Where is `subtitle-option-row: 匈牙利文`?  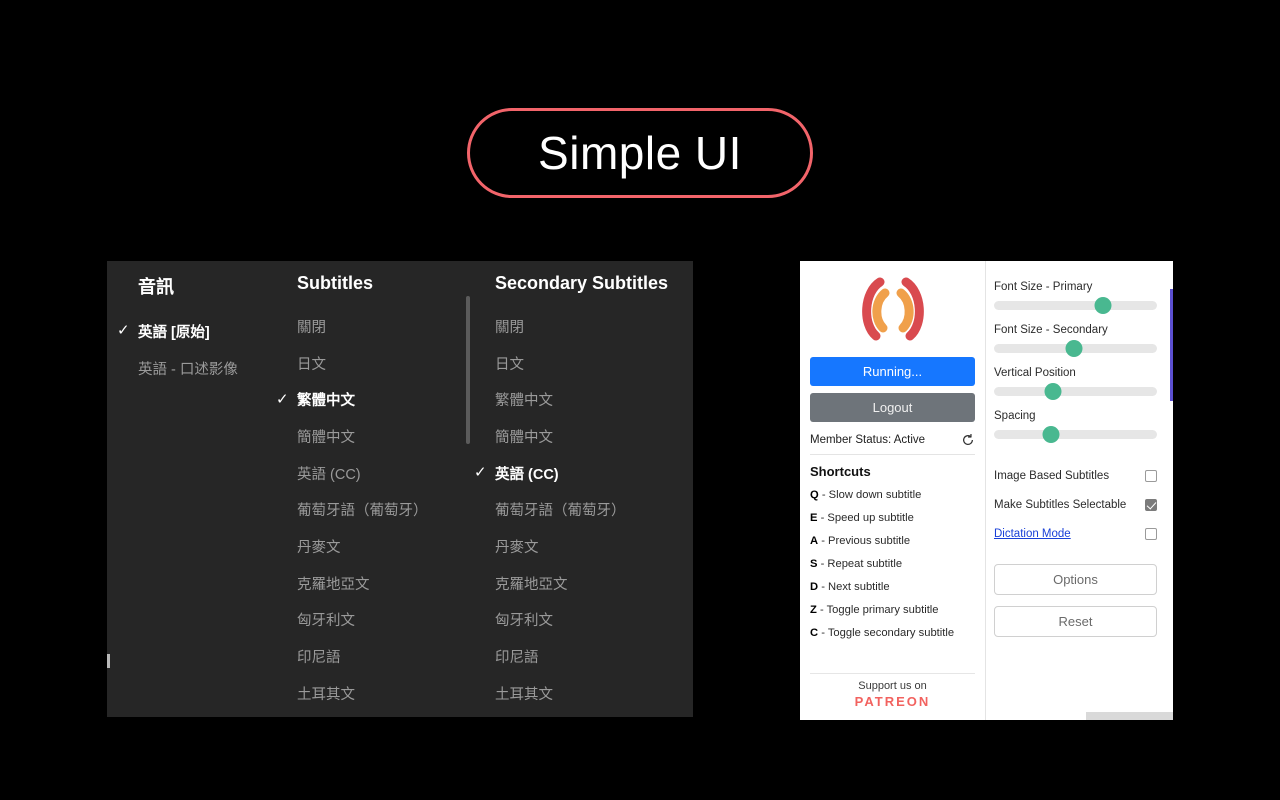 subtitle-option-row: 匈牙利文 is located at coordinates (383, 620).